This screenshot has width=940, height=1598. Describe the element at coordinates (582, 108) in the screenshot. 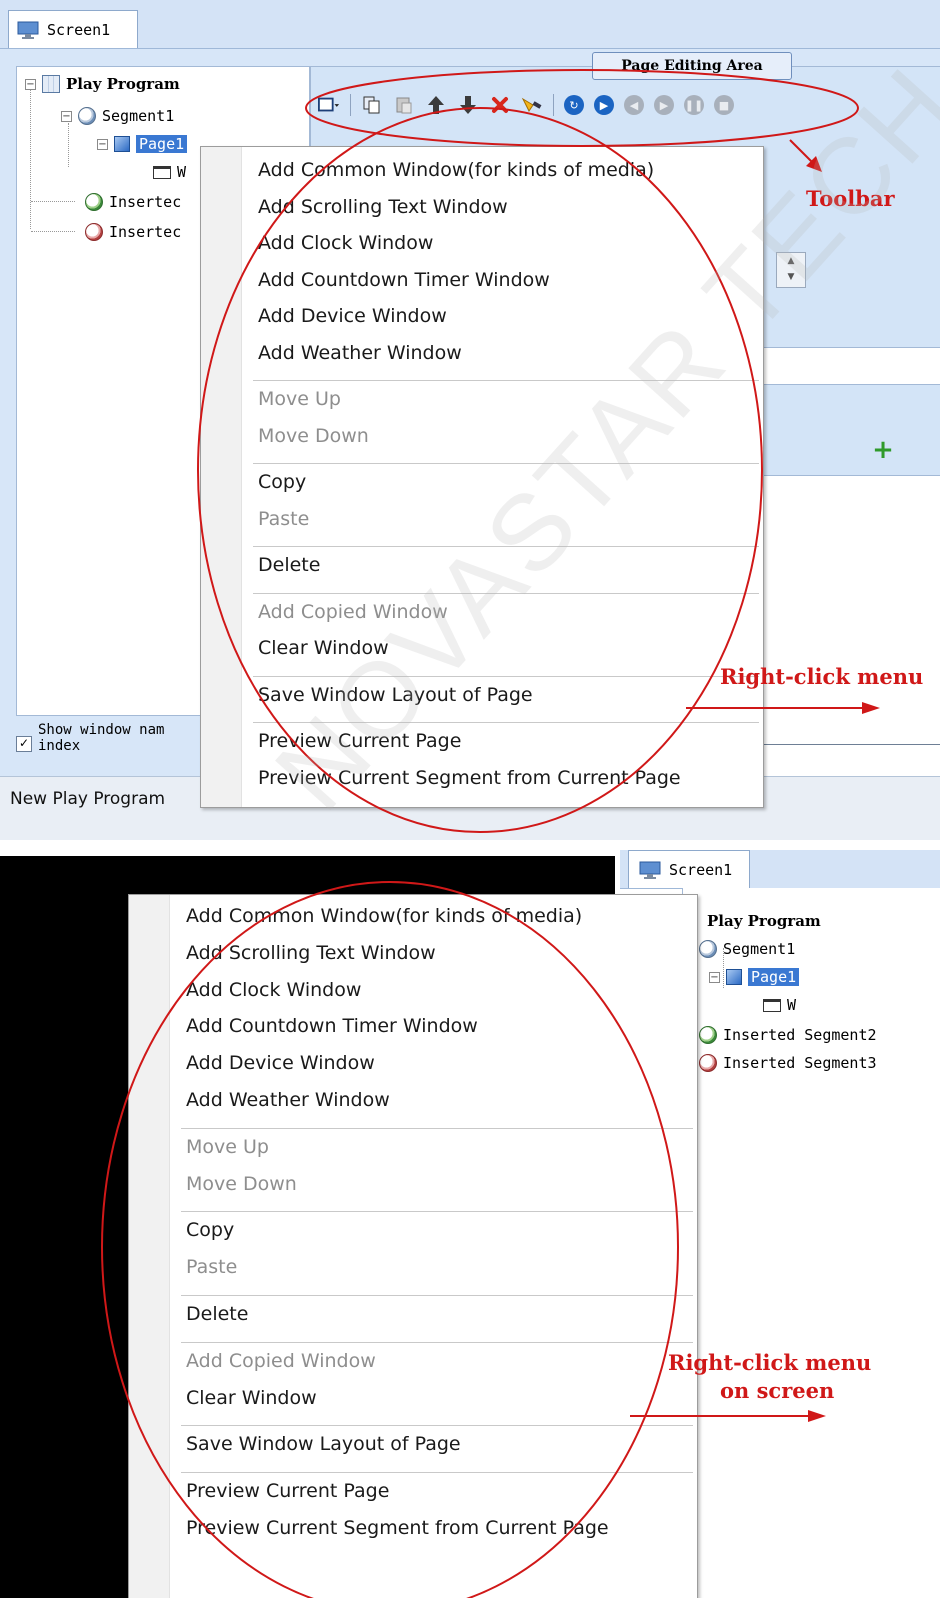

I see `toolbar-highlight-ellipse` at that location.